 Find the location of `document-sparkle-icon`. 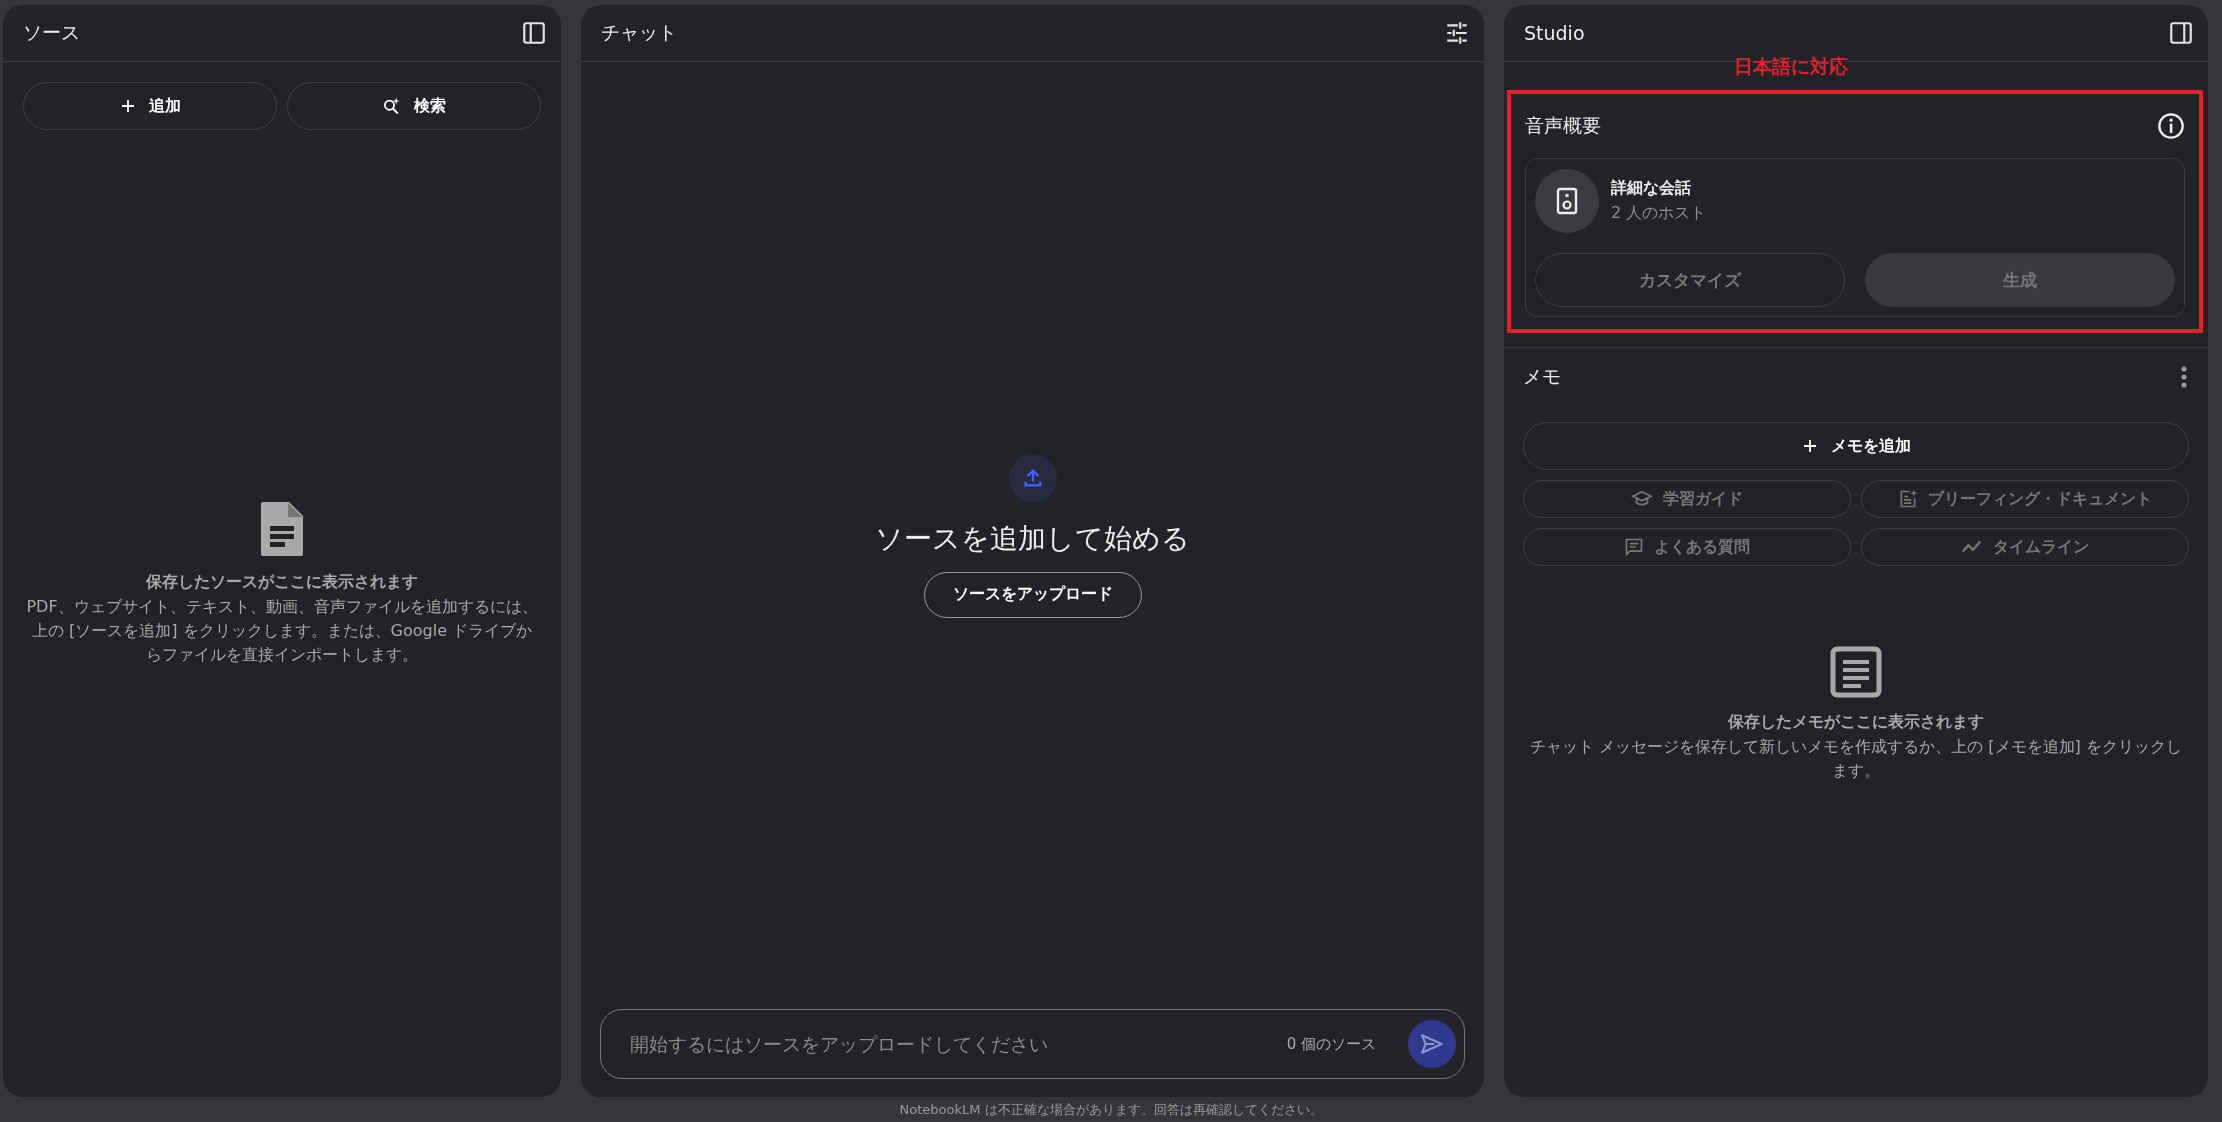

document-sparkle-icon is located at coordinates (1908, 499).